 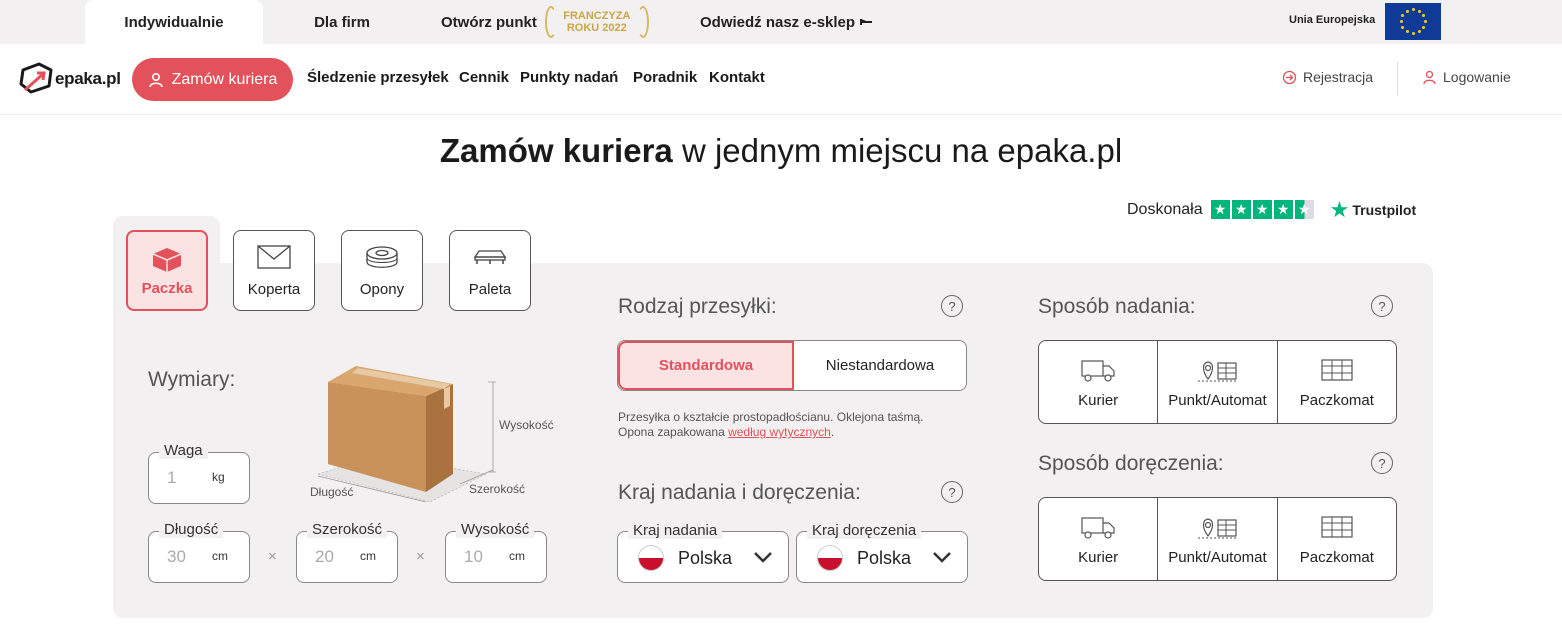 What do you see at coordinates (556, 150) in the screenshot?
I see `headline-bold: Zamów kuriera` at bounding box center [556, 150].